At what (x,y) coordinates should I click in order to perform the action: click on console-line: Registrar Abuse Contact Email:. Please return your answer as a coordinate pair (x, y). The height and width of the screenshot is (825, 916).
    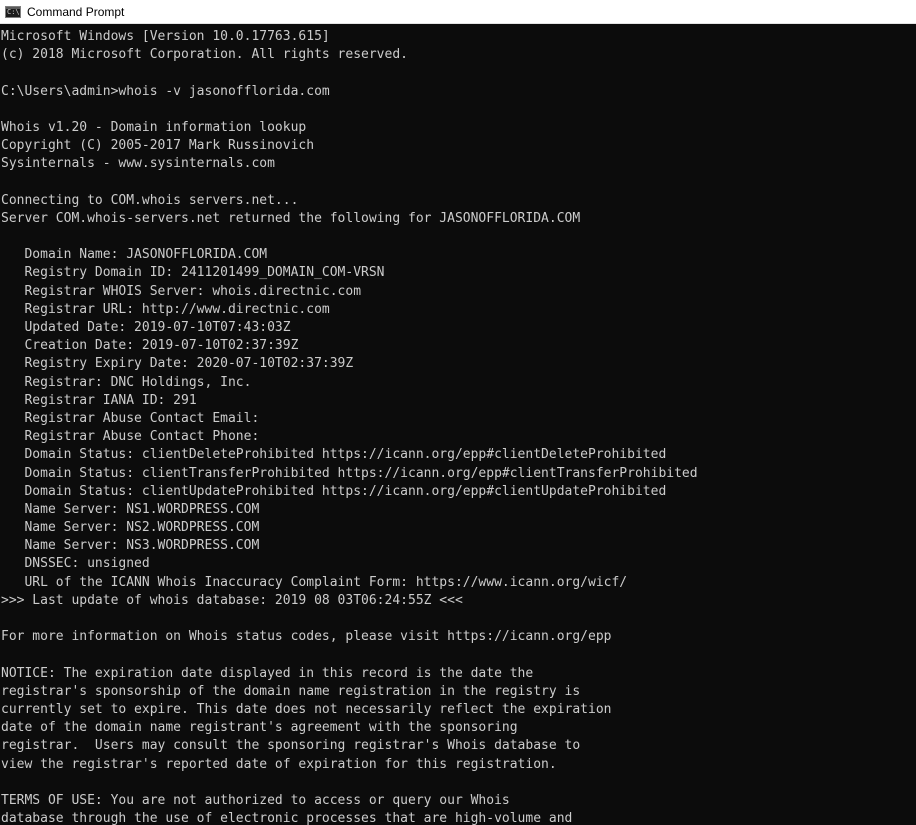
    Looking at the image, I should click on (130, 418).